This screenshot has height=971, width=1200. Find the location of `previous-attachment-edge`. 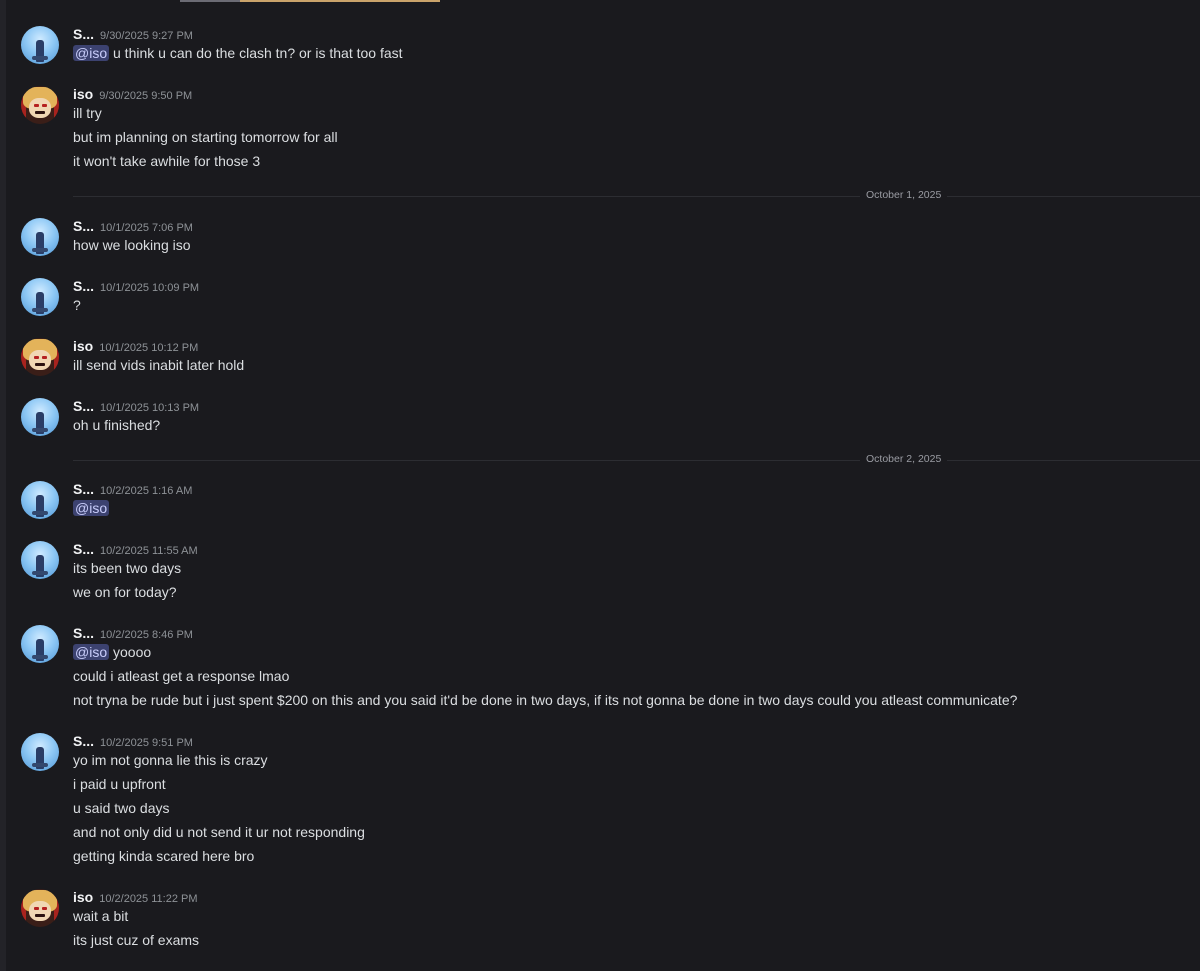

previous-attachment-edge is located at coordinates (310, 1).